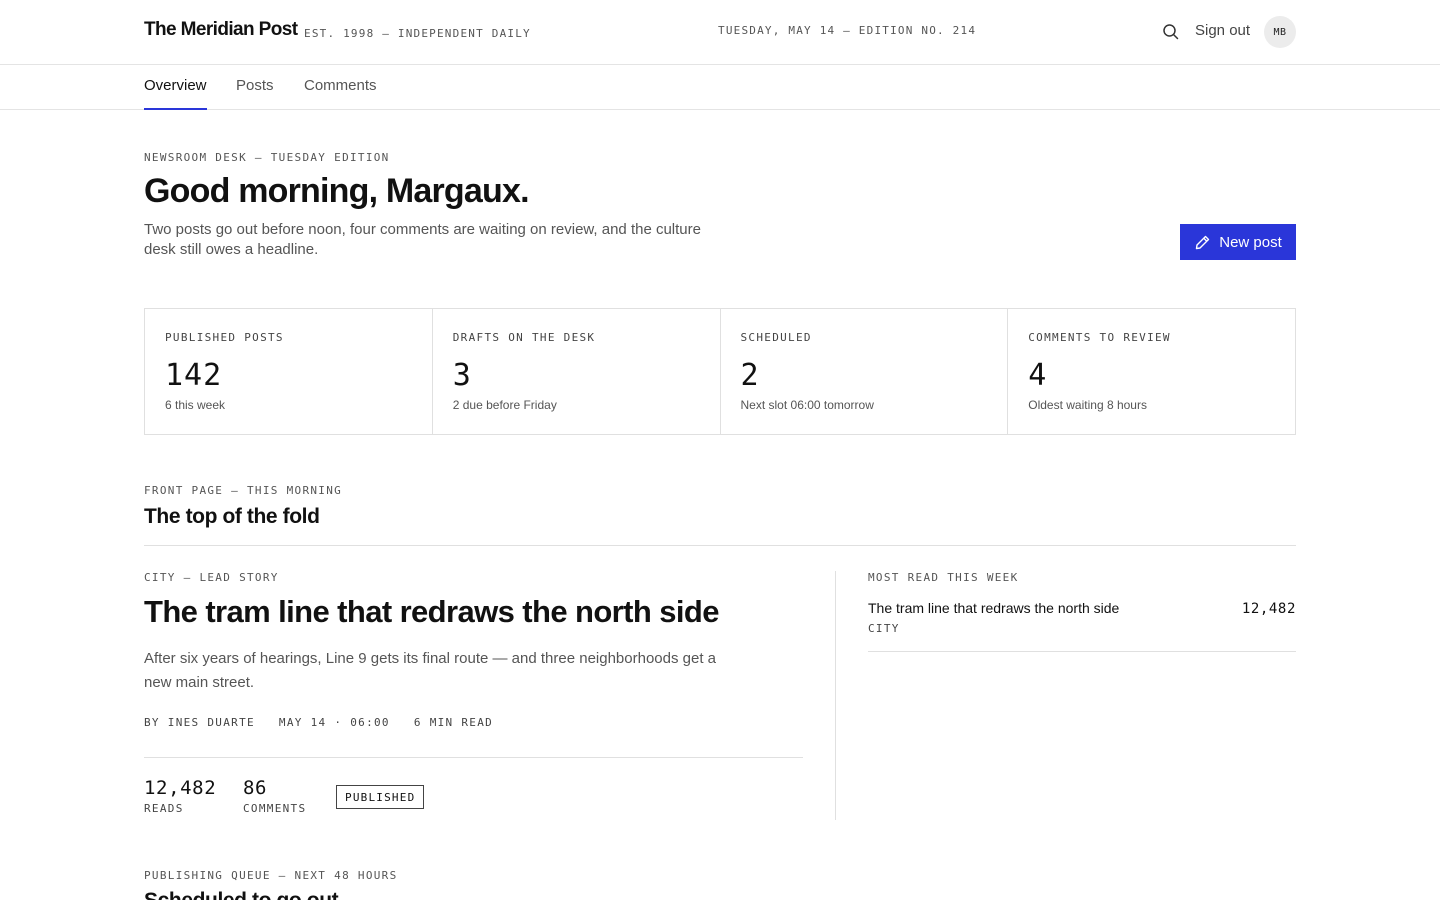  I want to click on stat-note: 6 this week, so click(195, 405).